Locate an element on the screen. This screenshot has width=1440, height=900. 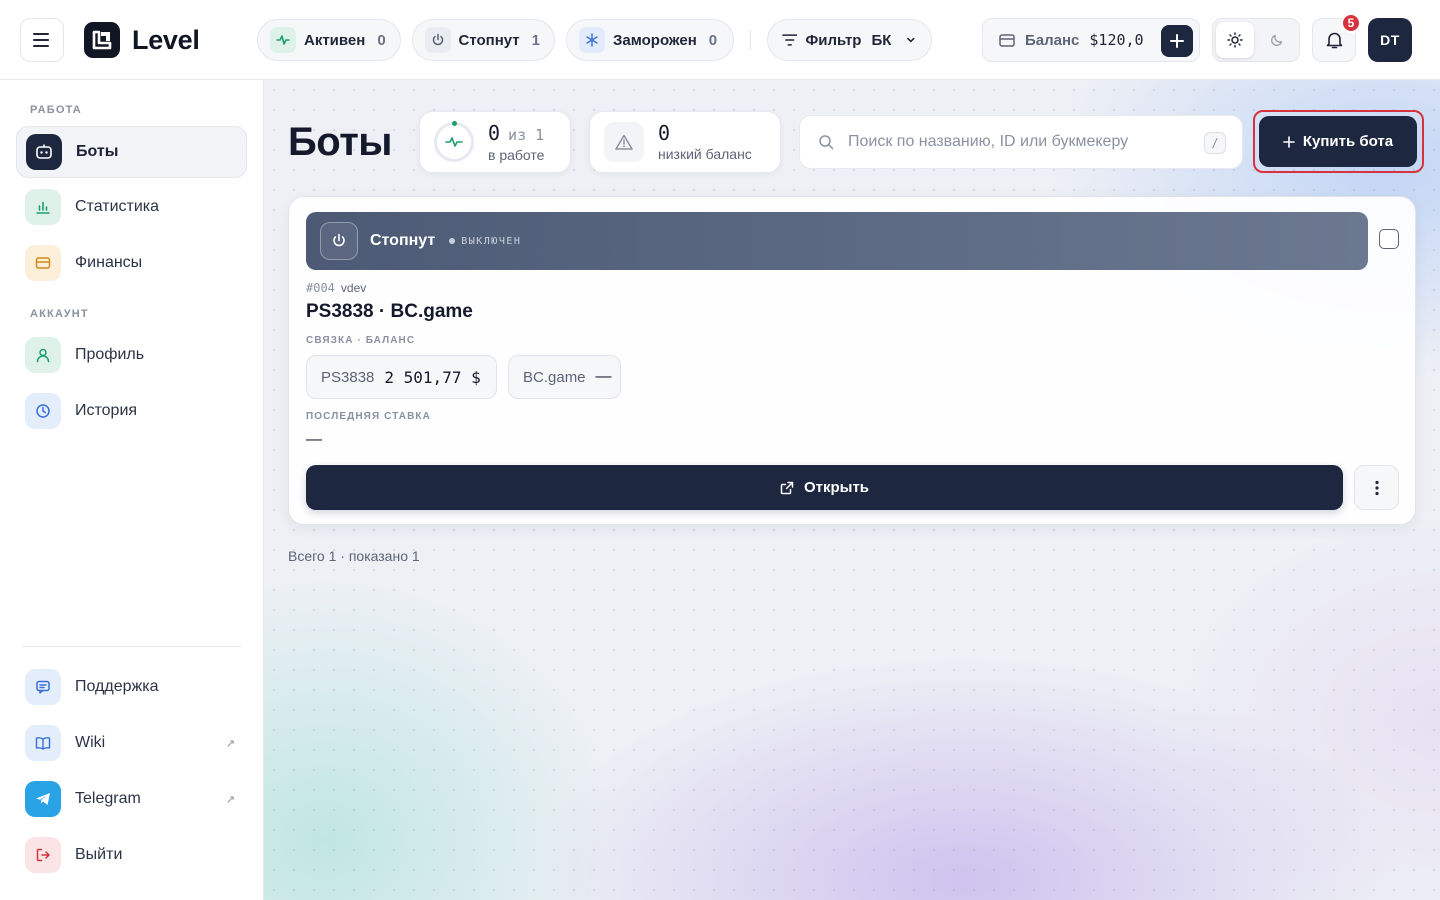
chip-stopped-label: Стопнут is located at coordinates (489, 40).